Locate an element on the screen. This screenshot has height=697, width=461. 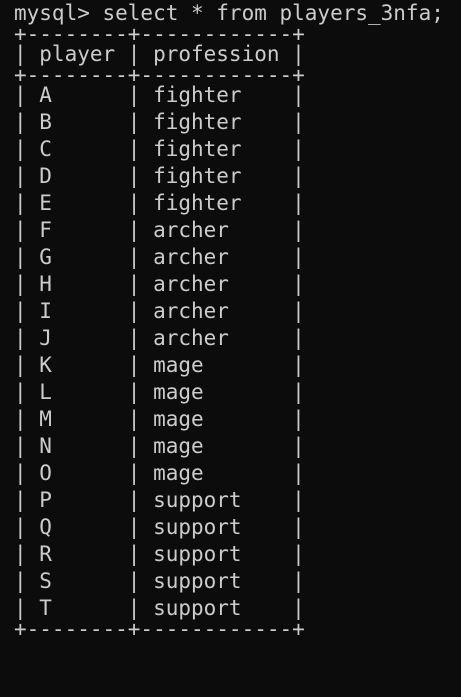
table-row: | F | archer | is located at coordinates (159, 230).